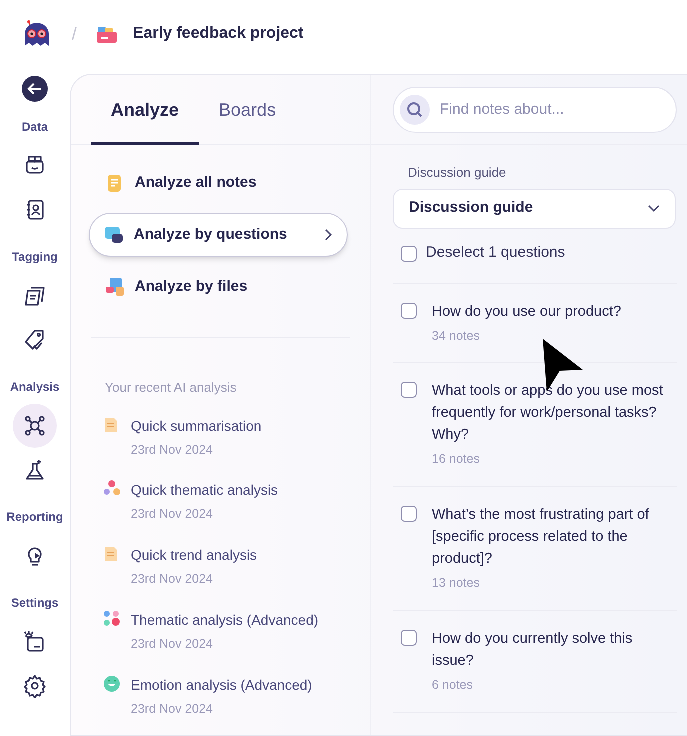 The width and height of the screenshot is (687, 736). I want to click on sidebar-section-label: Settings, so click(35, 603).